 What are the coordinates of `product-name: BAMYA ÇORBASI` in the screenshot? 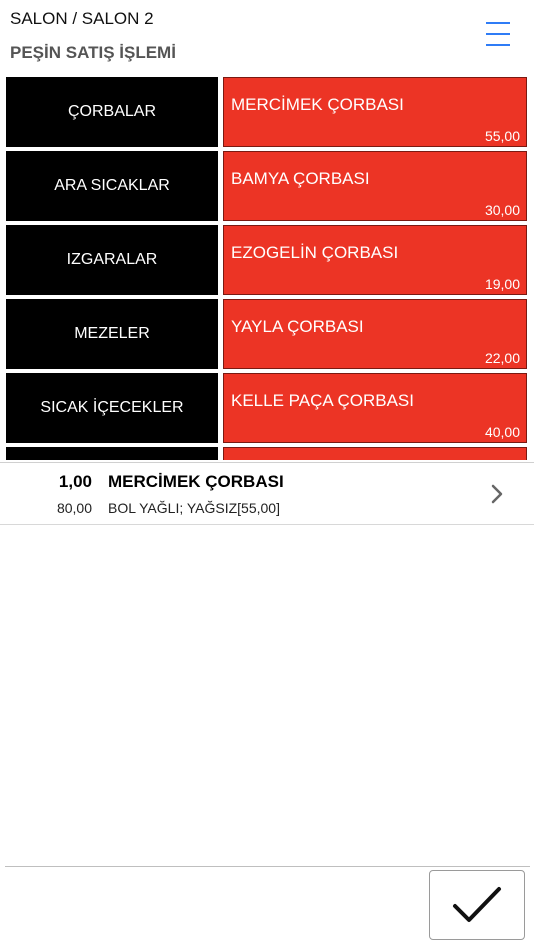 It's located at (300, 178).